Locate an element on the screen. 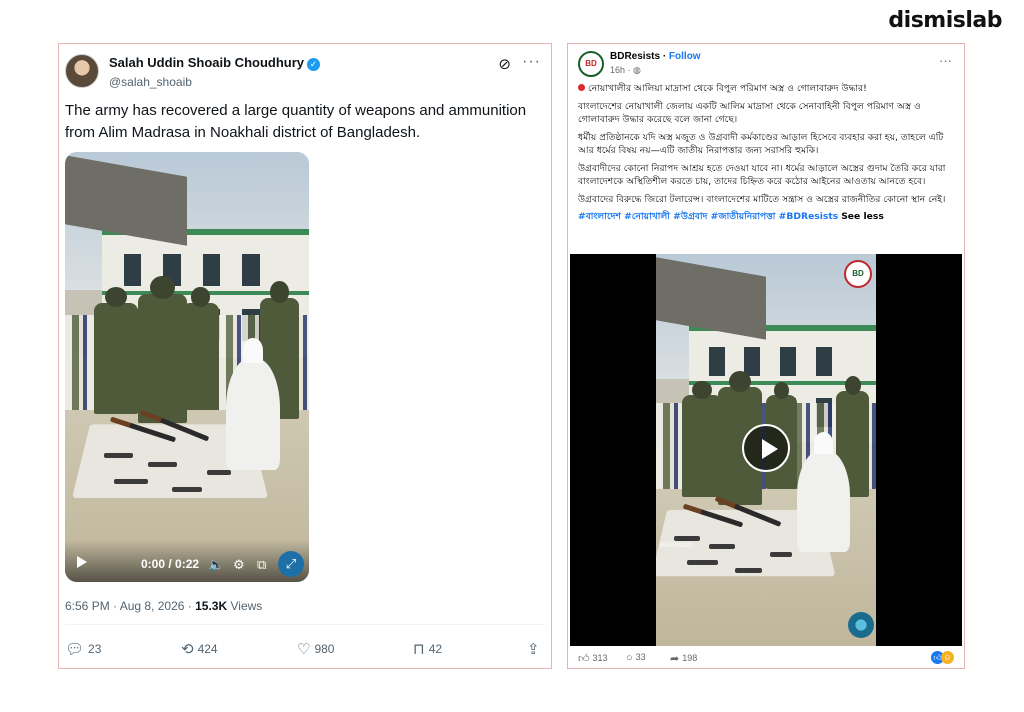 The height and width of the screenshot is (712, 1024). avatar is located at coordinates (82, 71).